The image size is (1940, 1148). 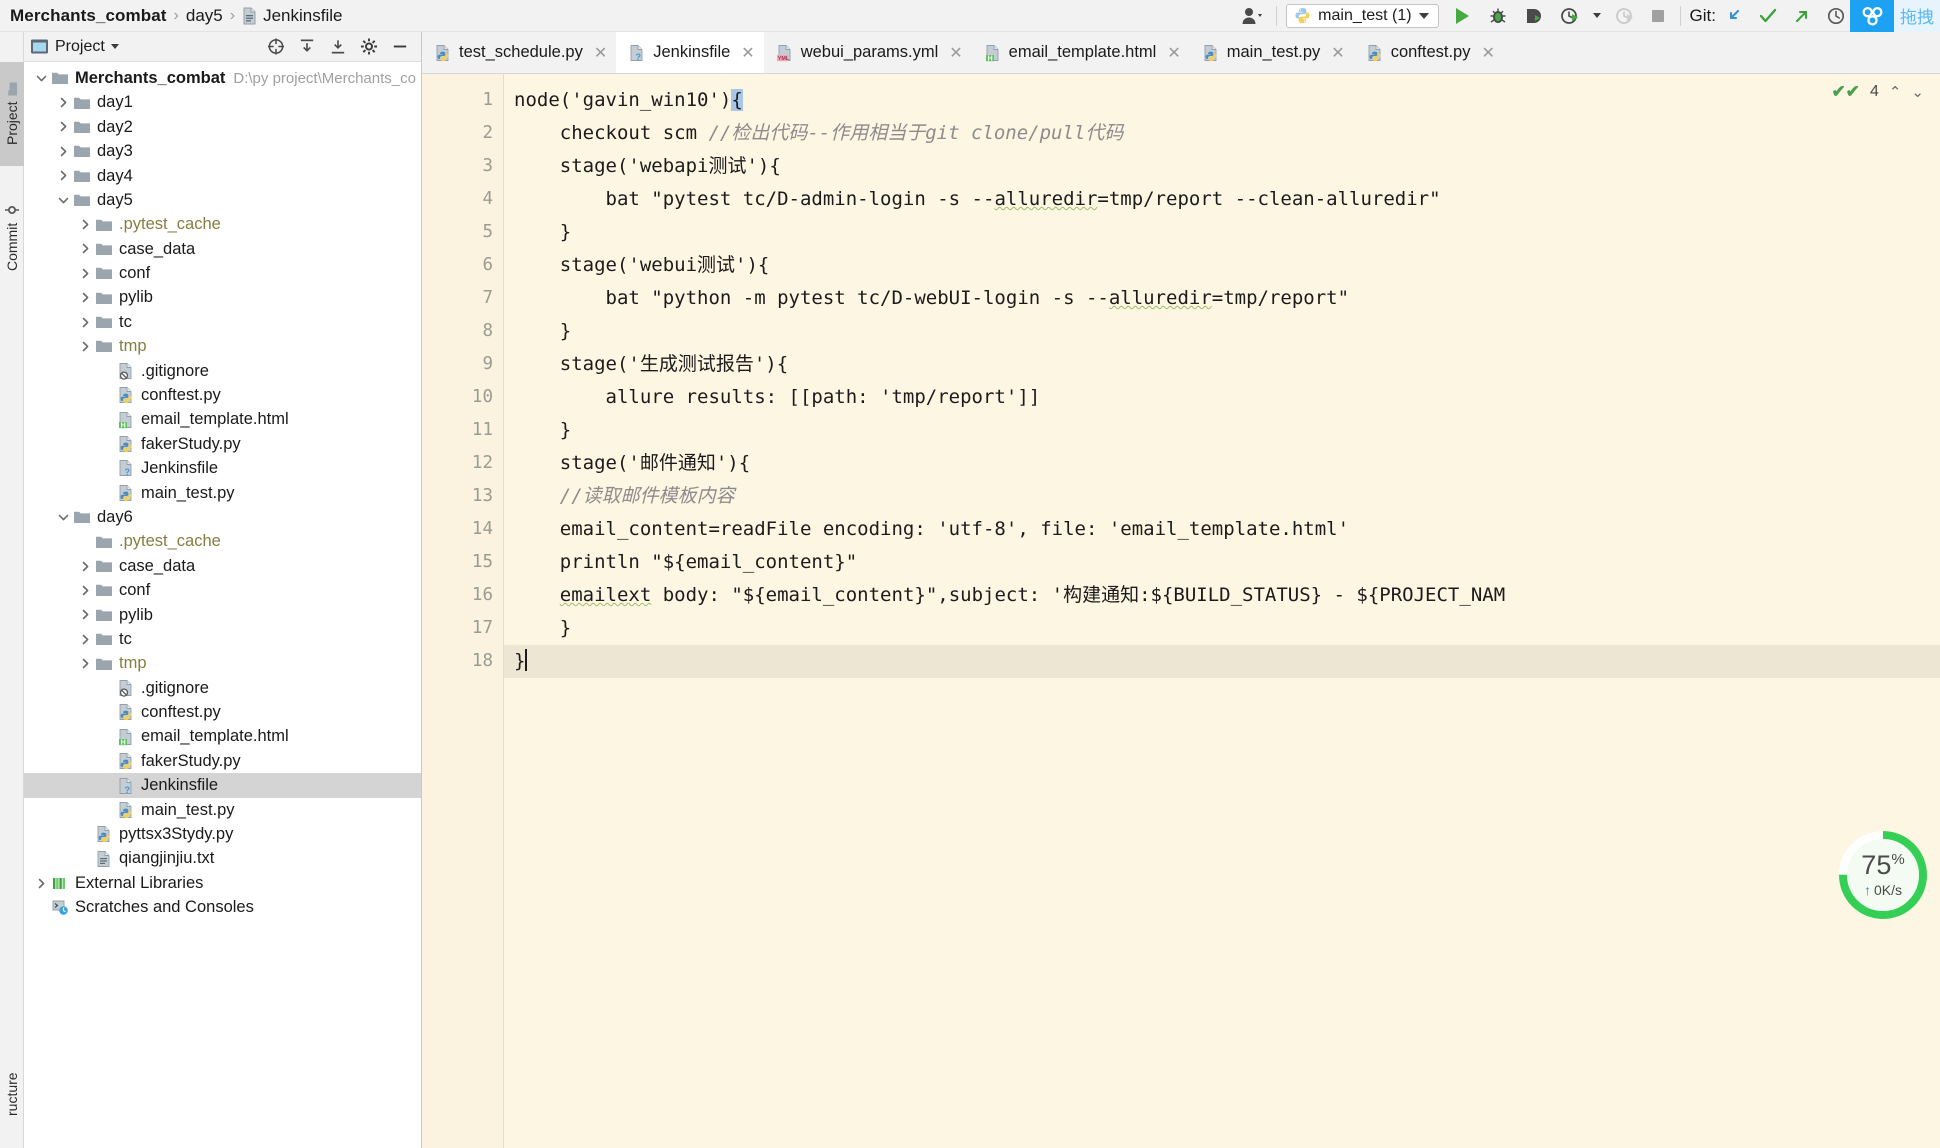 What do you see at coordinates (88, 16) in the screenshot?
I see `breadcrumb-project: Merchants_combat` at bounding box center [88, 16].